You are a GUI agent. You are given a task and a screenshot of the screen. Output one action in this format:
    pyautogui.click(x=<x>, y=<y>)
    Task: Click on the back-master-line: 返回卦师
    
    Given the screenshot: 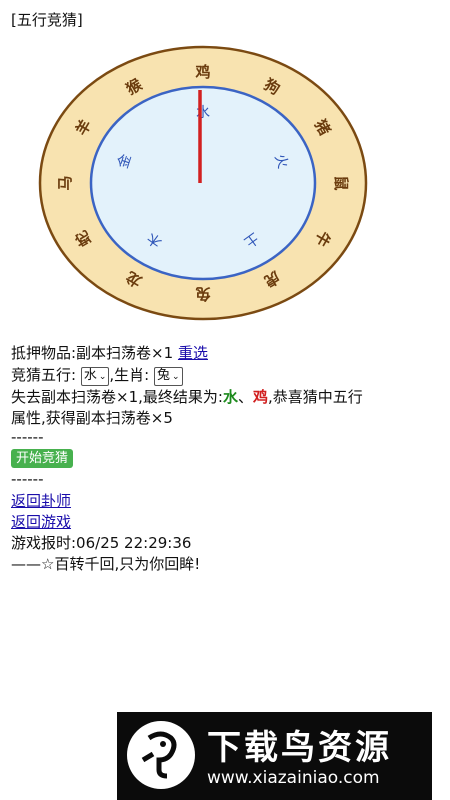 What is the action you would take?
    pyautogui.click(x=41, y=500)
    